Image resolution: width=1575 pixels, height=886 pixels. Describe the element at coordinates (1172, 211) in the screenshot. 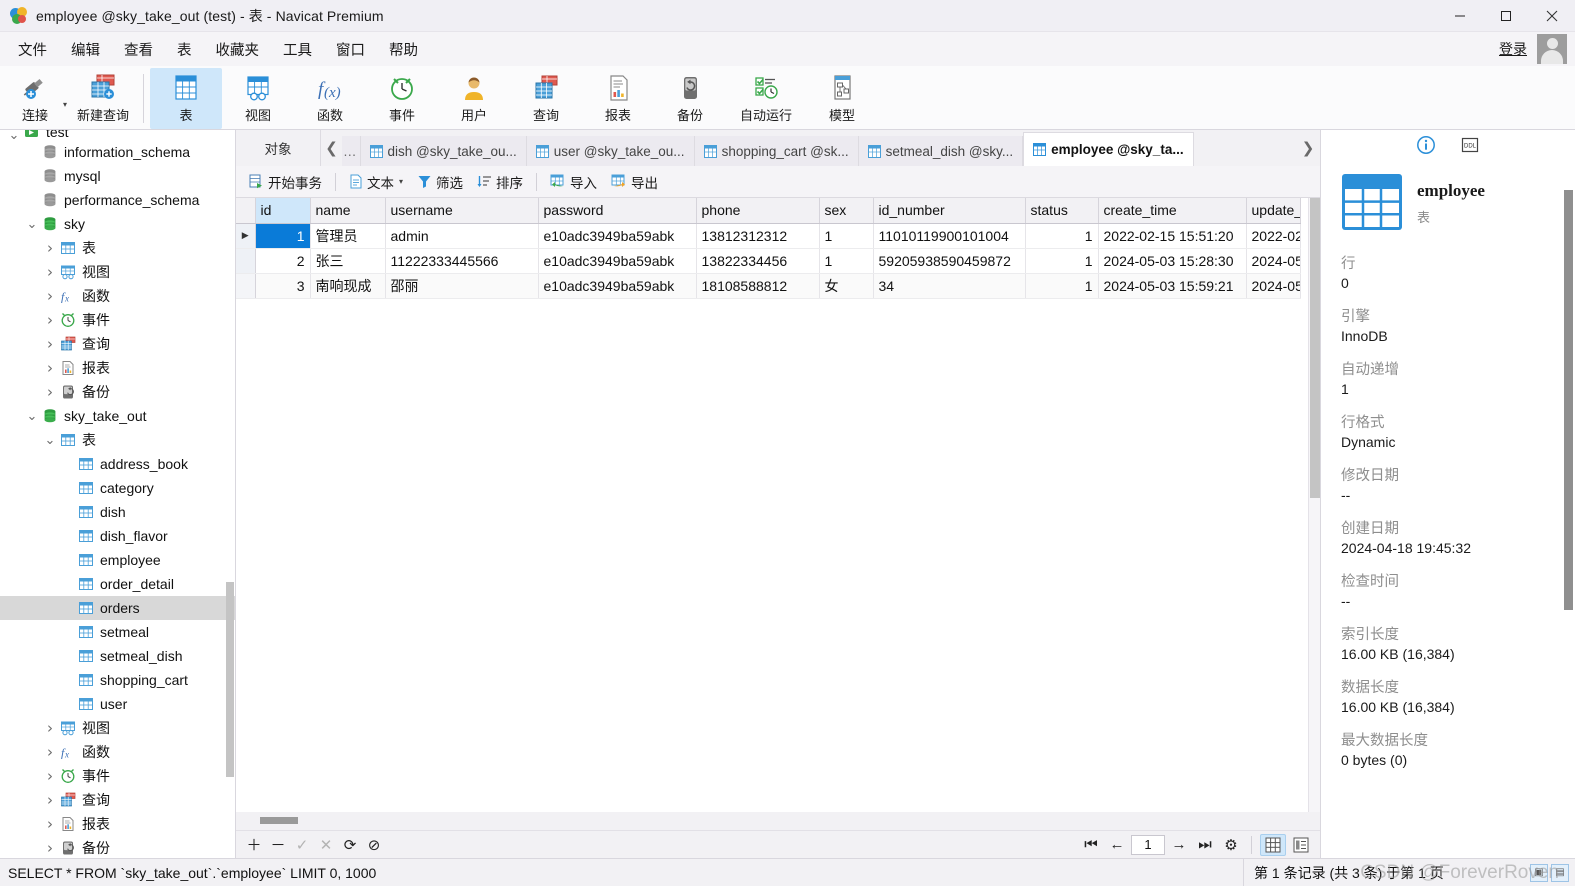

I see `grid-column-header-create_time: create_time` at that location.